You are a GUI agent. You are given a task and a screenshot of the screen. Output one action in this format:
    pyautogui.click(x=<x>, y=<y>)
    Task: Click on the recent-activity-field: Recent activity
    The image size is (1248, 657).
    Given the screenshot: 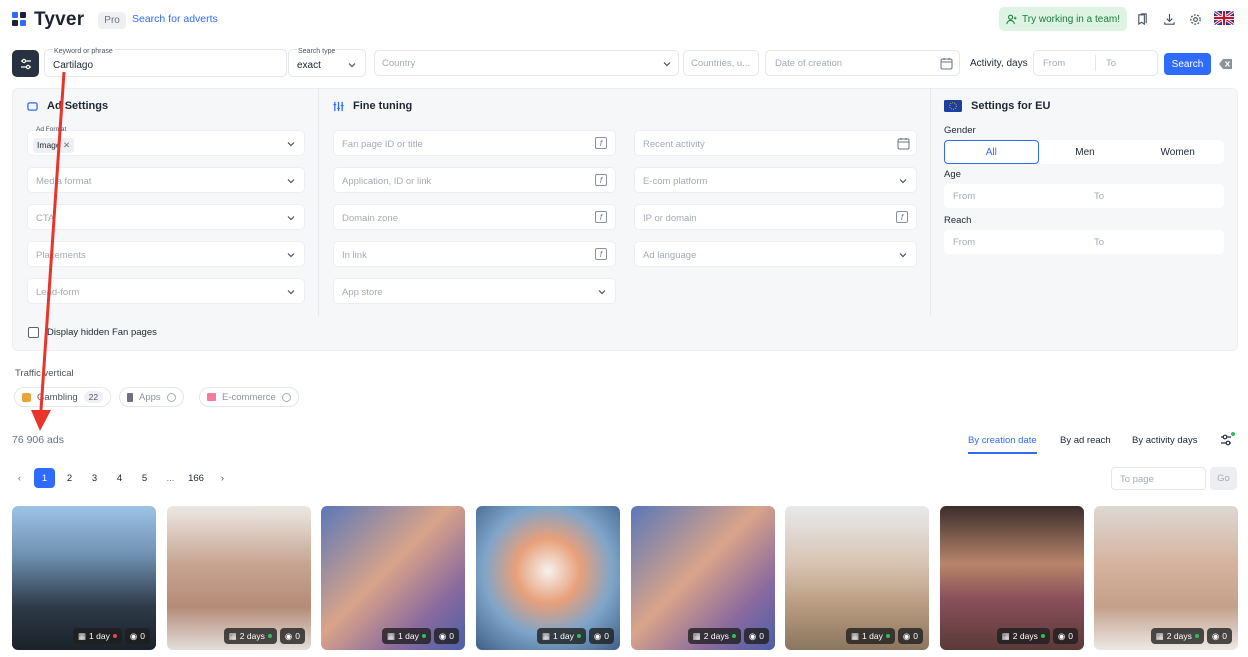 What is the action you would take?
    pyautogui.click(x=775, y=143)
    